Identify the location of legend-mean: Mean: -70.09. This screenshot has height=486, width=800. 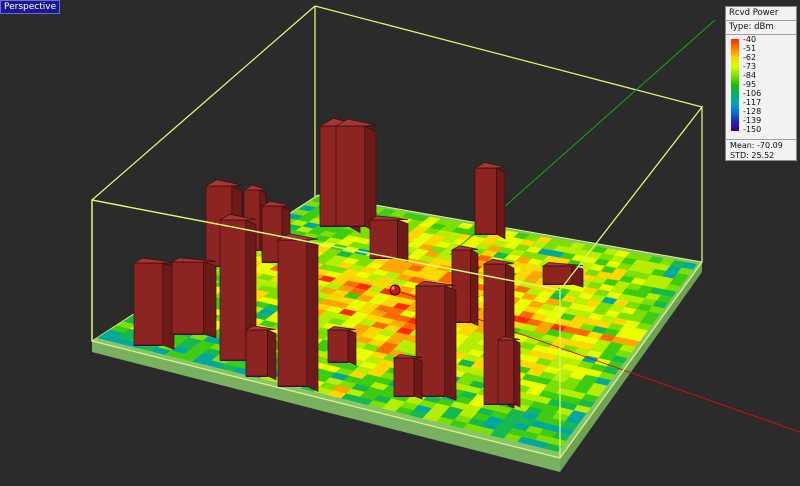
(756, 145).